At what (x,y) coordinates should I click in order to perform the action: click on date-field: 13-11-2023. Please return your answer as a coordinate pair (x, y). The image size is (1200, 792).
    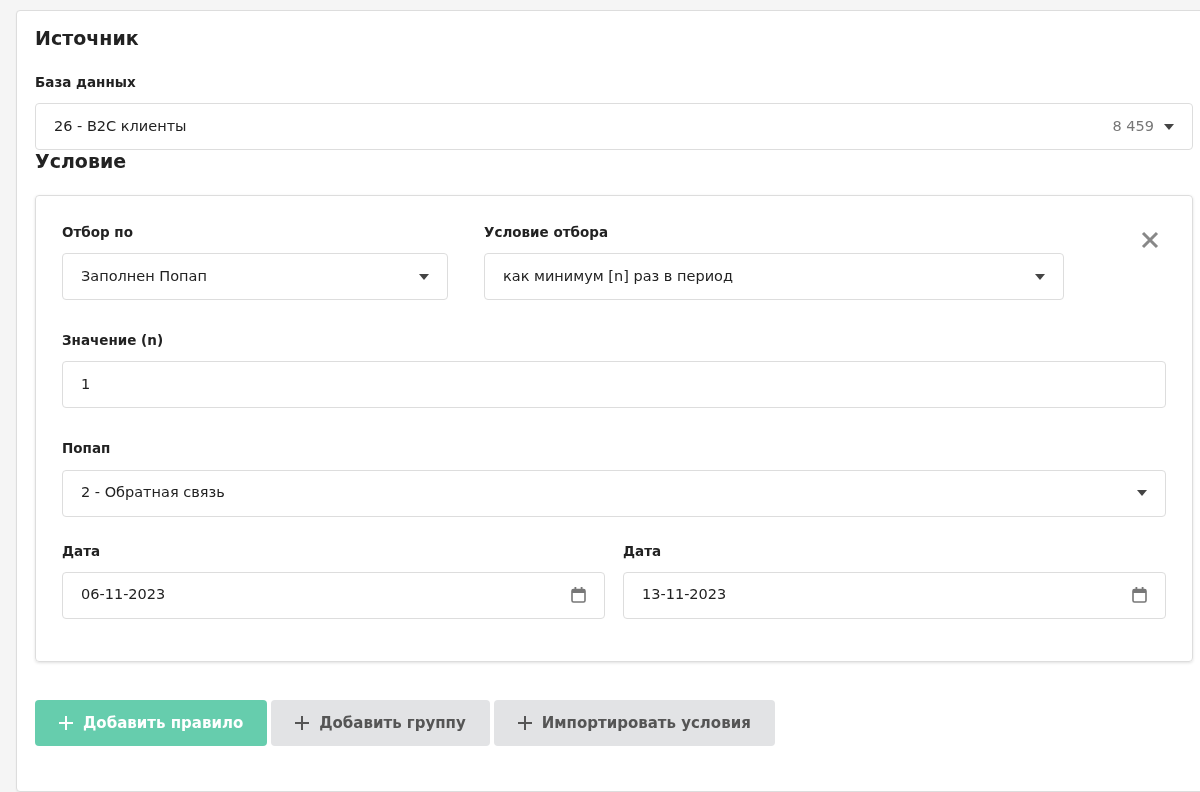
    Looking at the image, I should click on (894, 595).